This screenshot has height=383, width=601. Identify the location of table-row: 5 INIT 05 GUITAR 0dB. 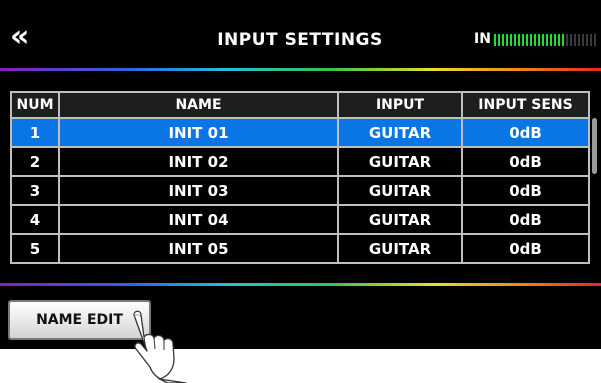
(300, 248).